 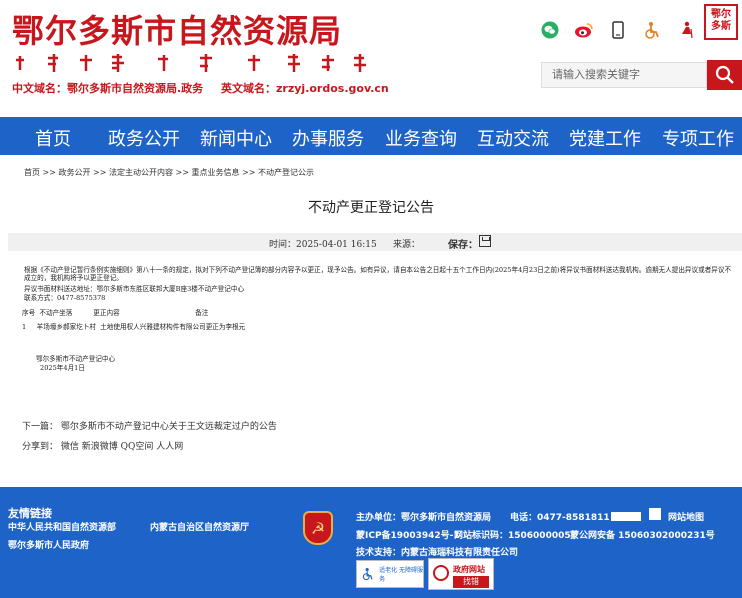 I want to click on accessibility-icon, so click(x=652, y=30).